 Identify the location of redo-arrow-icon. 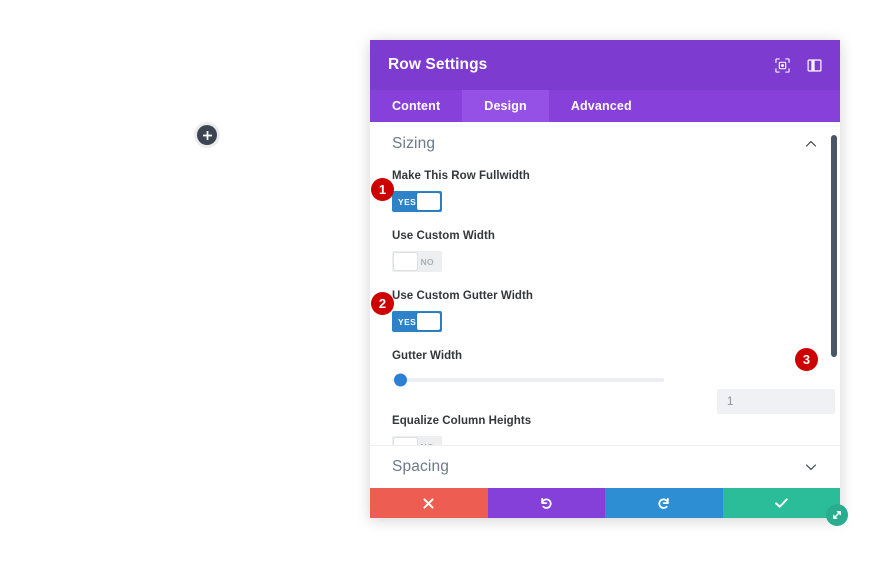
(663, 503).